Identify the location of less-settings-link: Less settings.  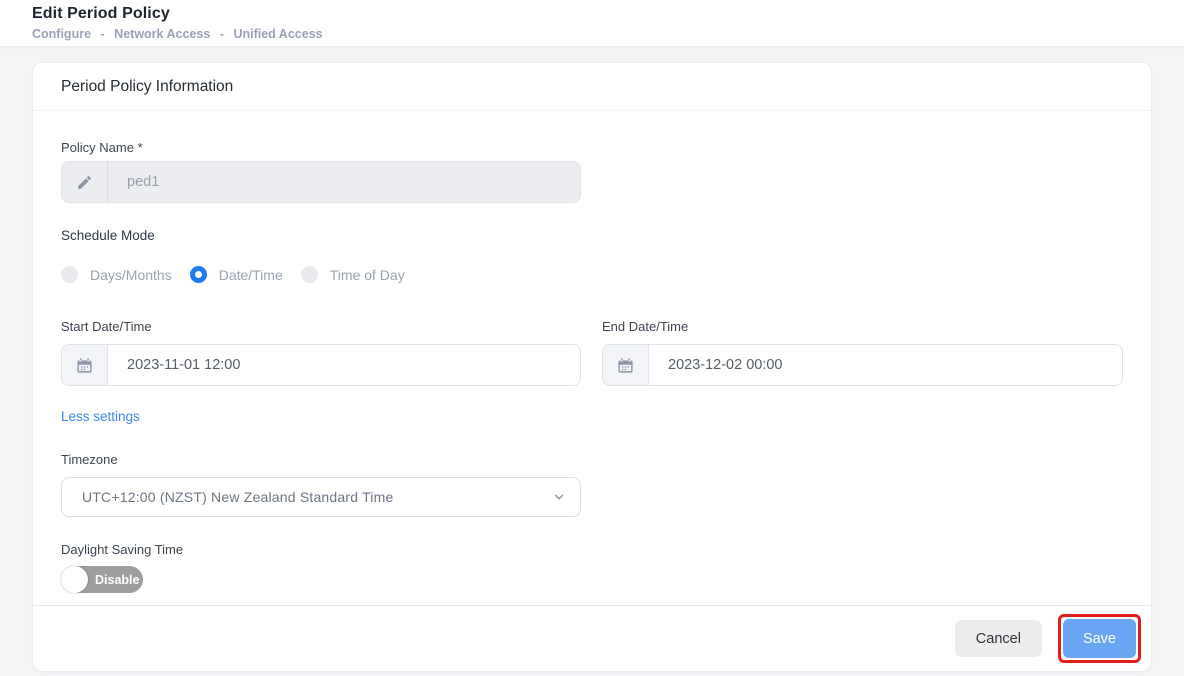
(100, 416).